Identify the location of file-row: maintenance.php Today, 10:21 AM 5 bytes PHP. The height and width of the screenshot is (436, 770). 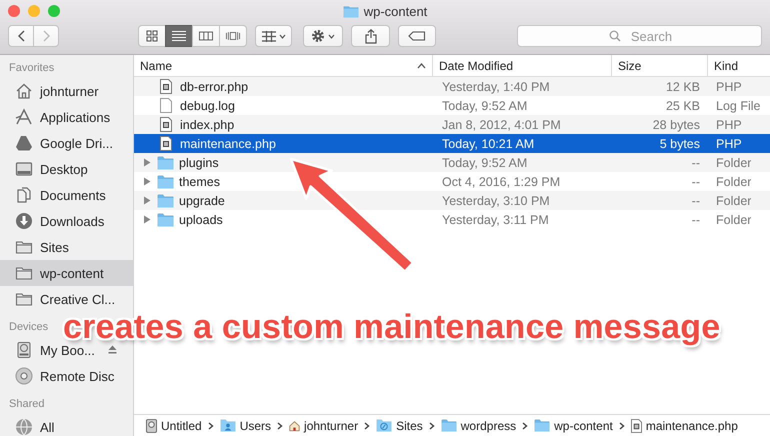
(452, 143).